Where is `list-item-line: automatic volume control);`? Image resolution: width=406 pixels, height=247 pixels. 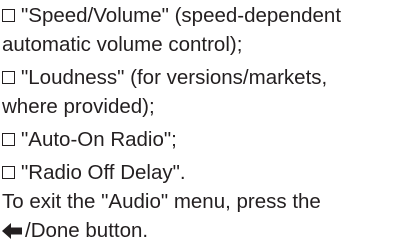 list-item-line: automatic volume control); is located at coordinates (122, 44).